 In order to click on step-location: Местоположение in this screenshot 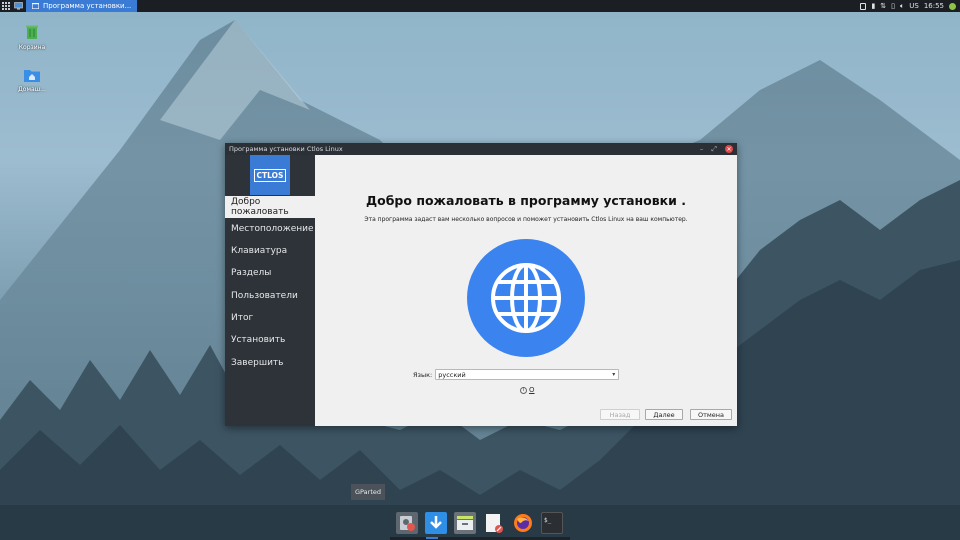, I will do `click(272, 229)`.